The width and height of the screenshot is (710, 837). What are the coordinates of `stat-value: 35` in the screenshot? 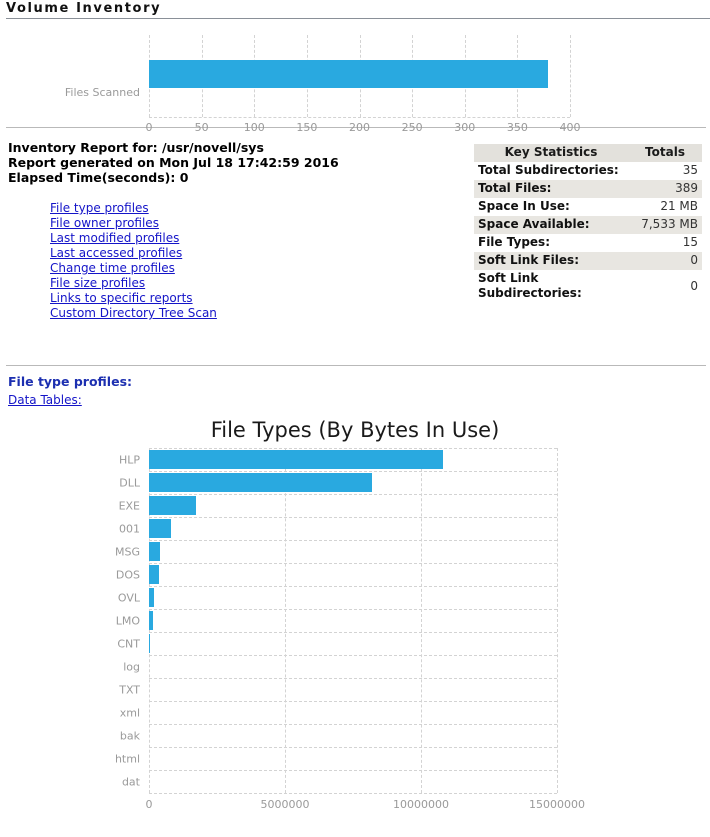 It's located at (690, 170).